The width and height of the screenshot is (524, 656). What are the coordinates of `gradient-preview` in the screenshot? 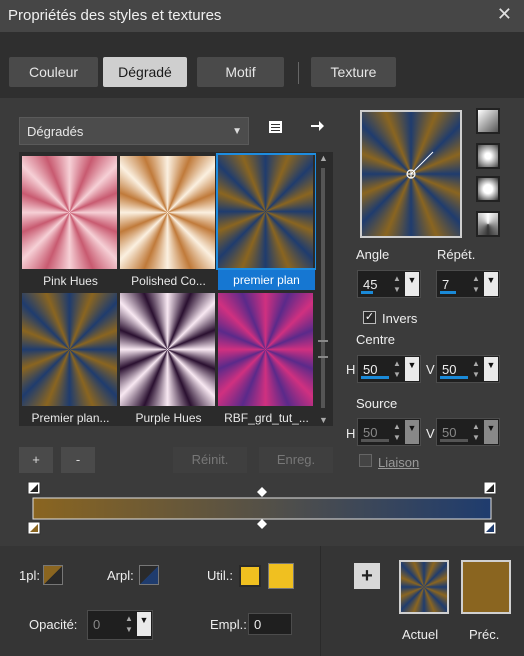 It's located at (411, 174).